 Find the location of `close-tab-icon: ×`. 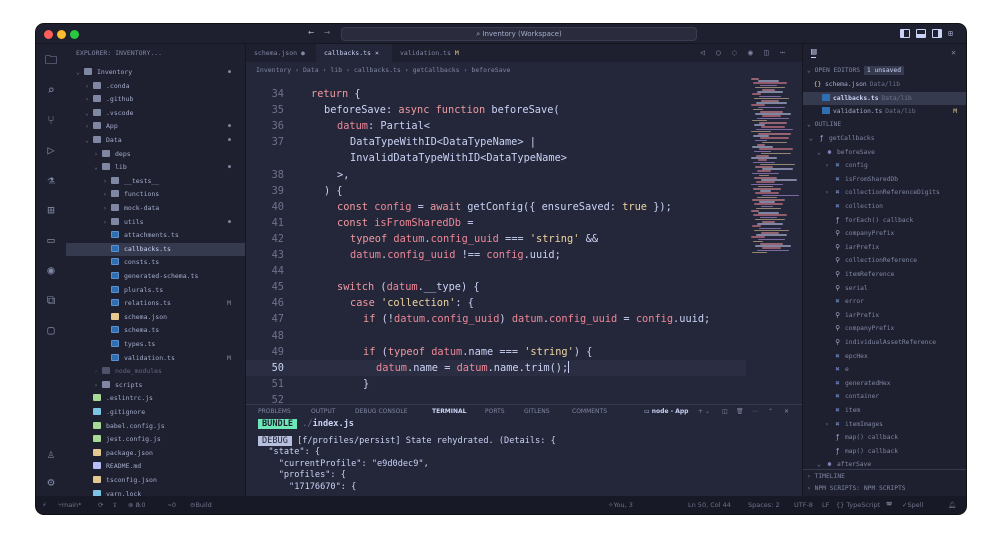

close-tab-icon: × is located at coordinates (377, 53).